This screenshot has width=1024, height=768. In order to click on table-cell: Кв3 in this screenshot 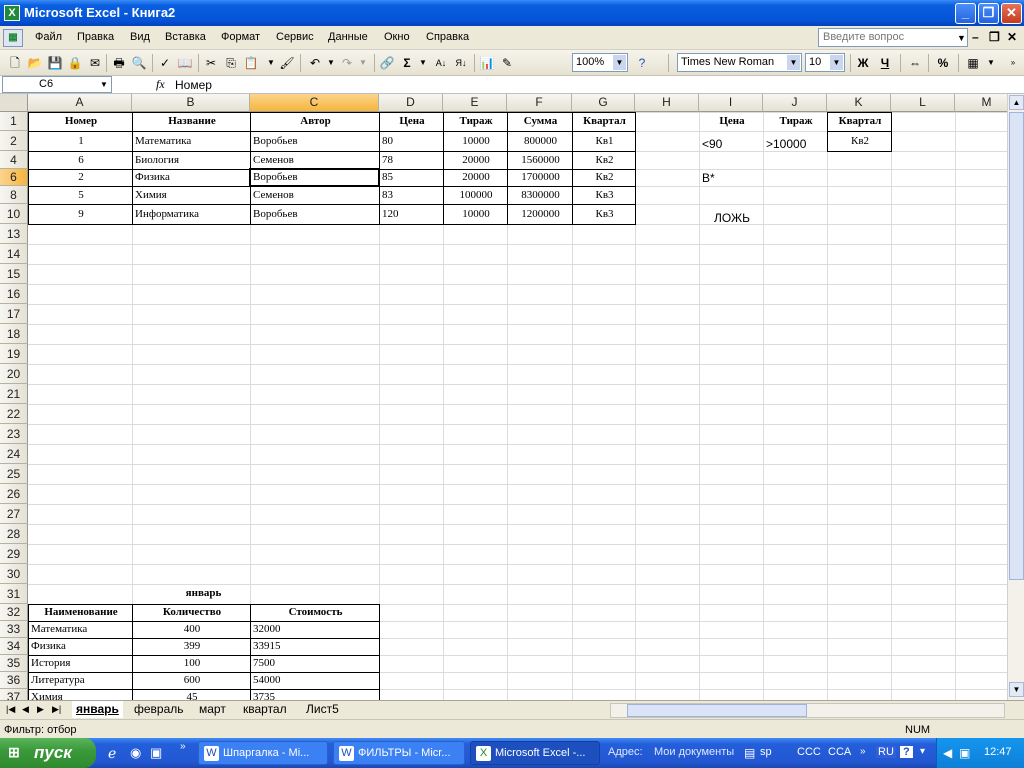, I will do `click(604, 214)`.